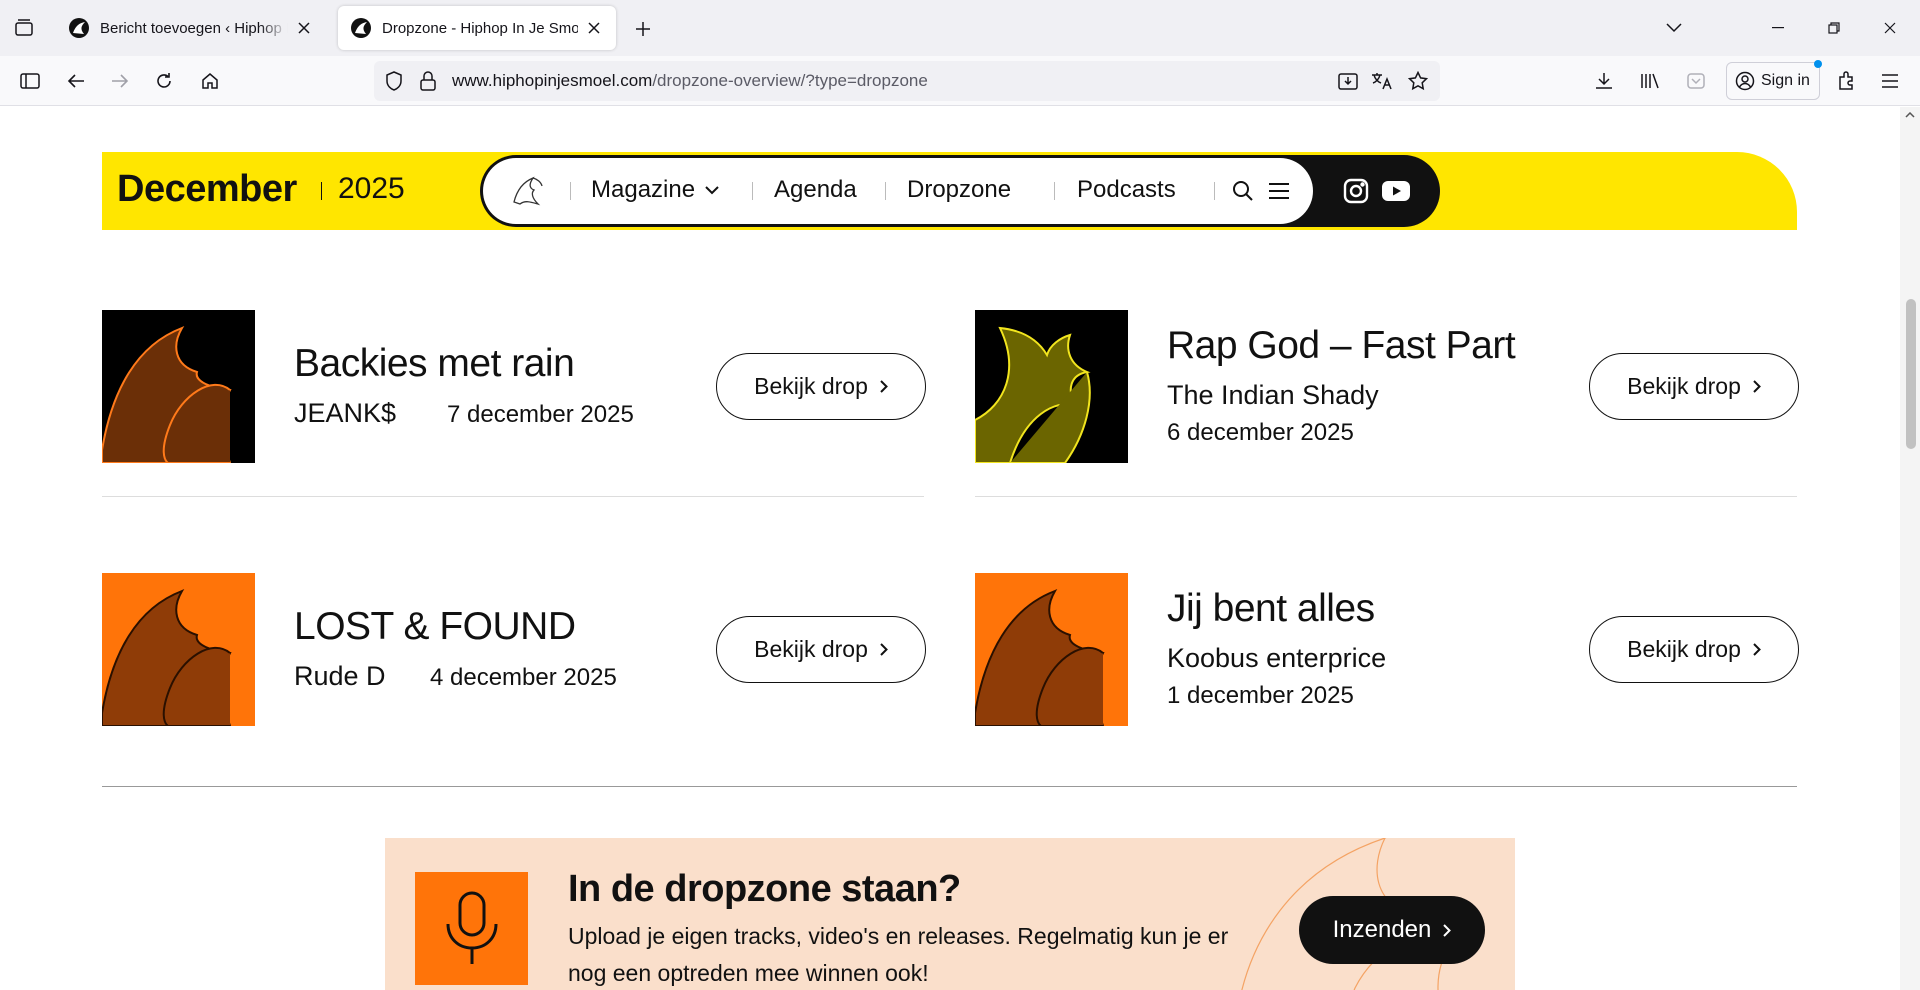  I want to click on chevron-down-icon, so click(712, 190).